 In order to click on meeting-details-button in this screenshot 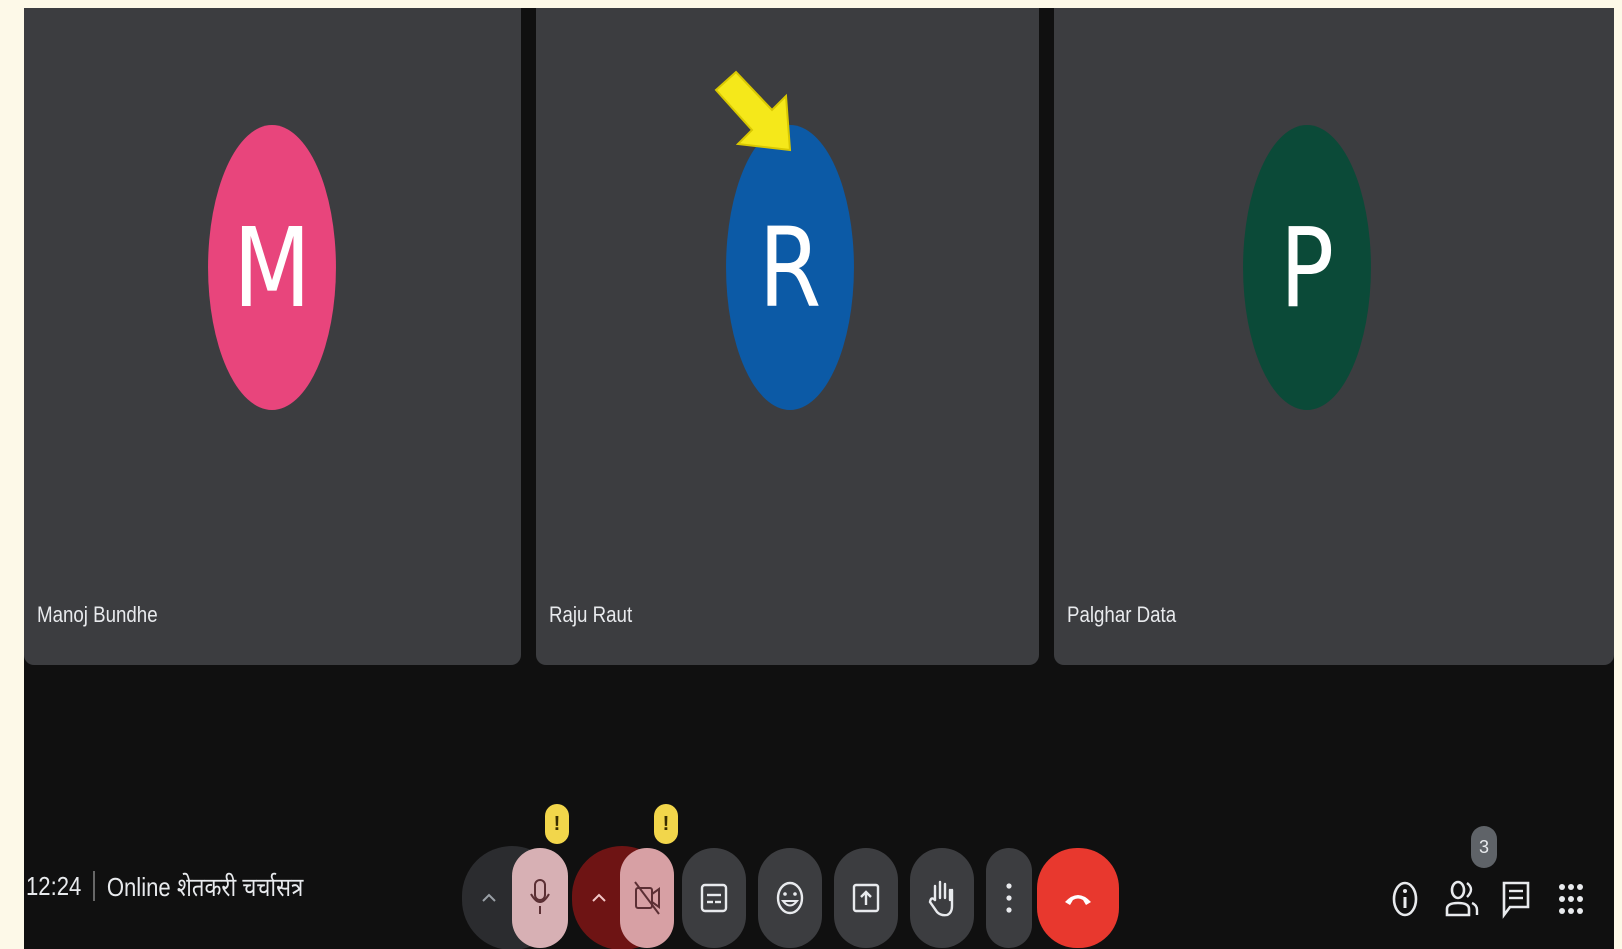, I will do `click(1405, 899)`.